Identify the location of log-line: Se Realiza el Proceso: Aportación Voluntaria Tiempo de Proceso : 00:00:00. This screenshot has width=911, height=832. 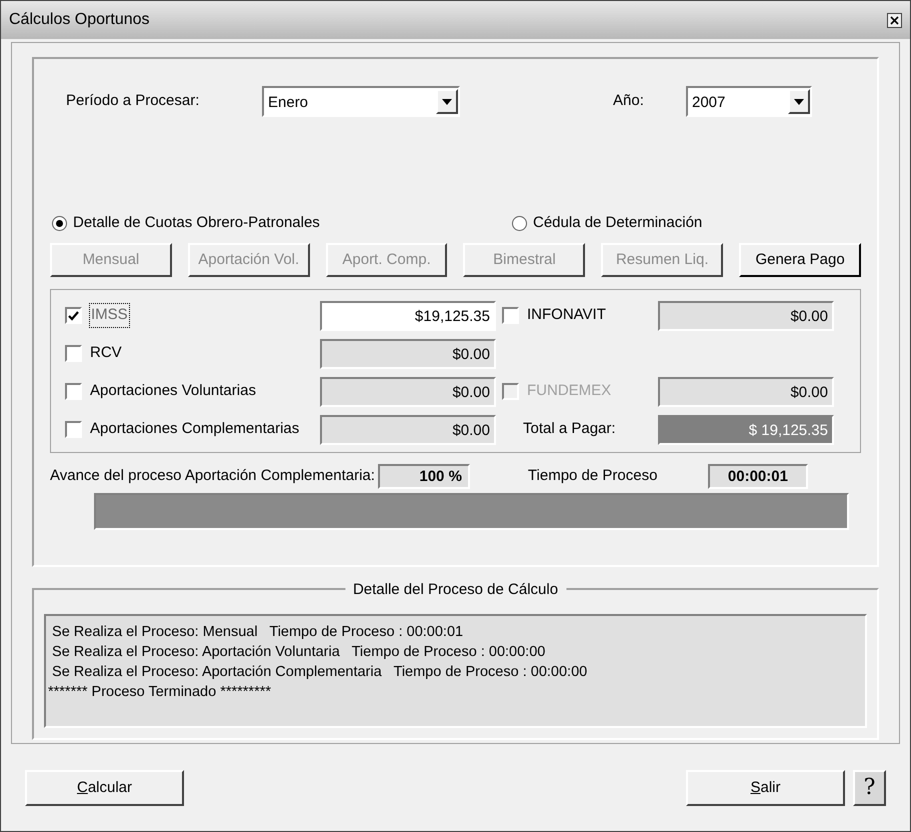
(298, 652).